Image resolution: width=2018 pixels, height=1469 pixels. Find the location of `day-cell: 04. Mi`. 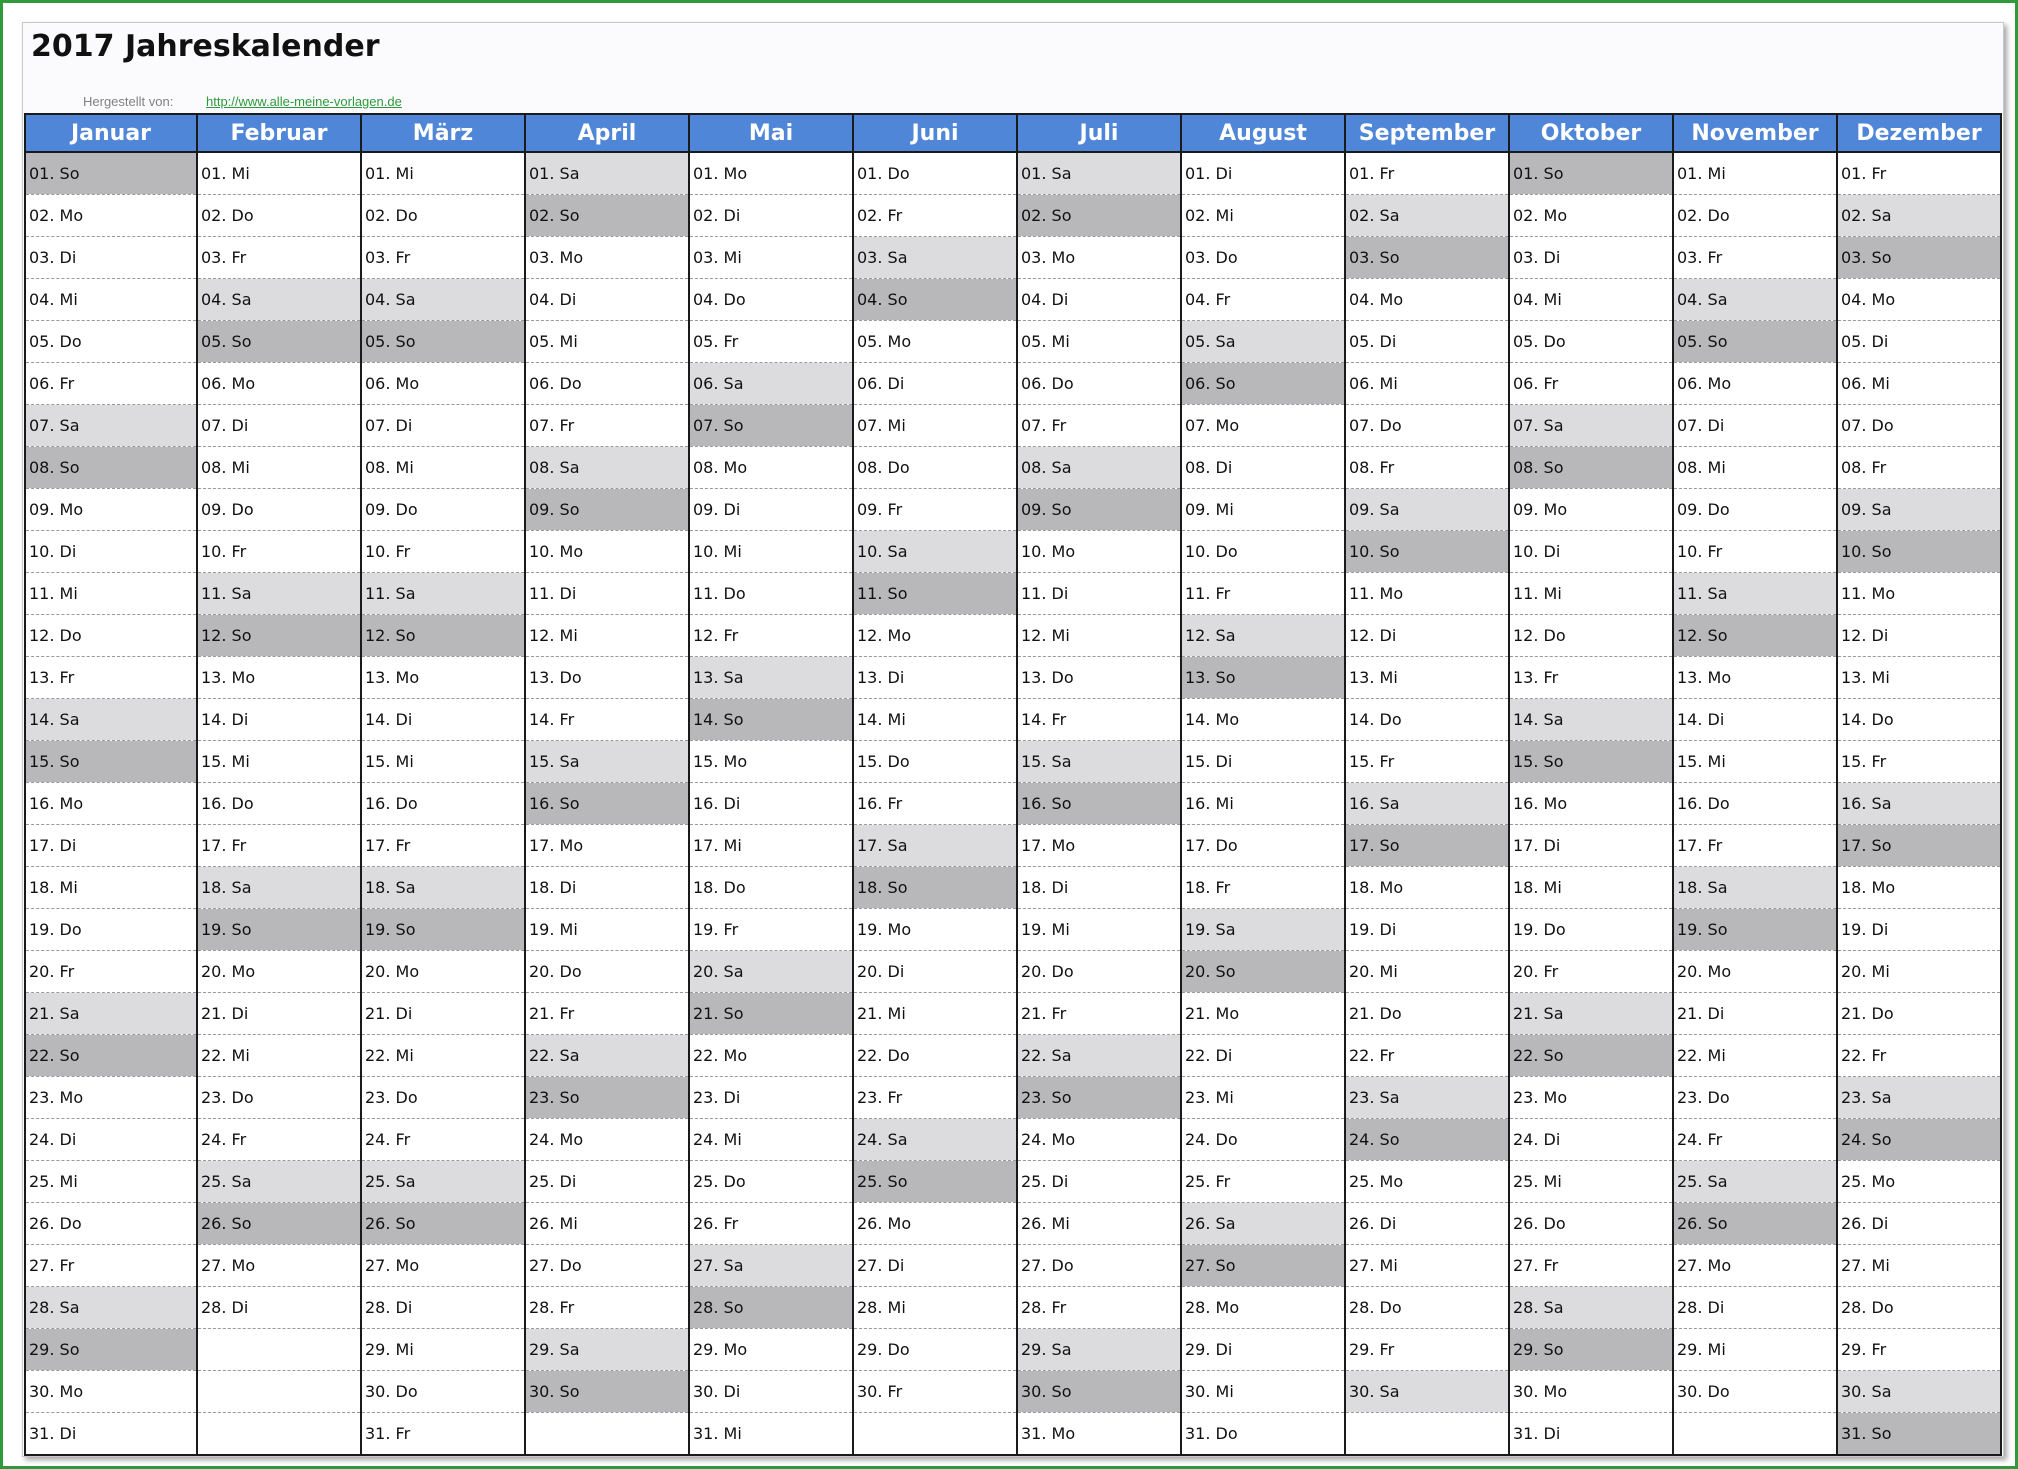

day-cell: 04. Mi is located at coordinates (1591, 299).